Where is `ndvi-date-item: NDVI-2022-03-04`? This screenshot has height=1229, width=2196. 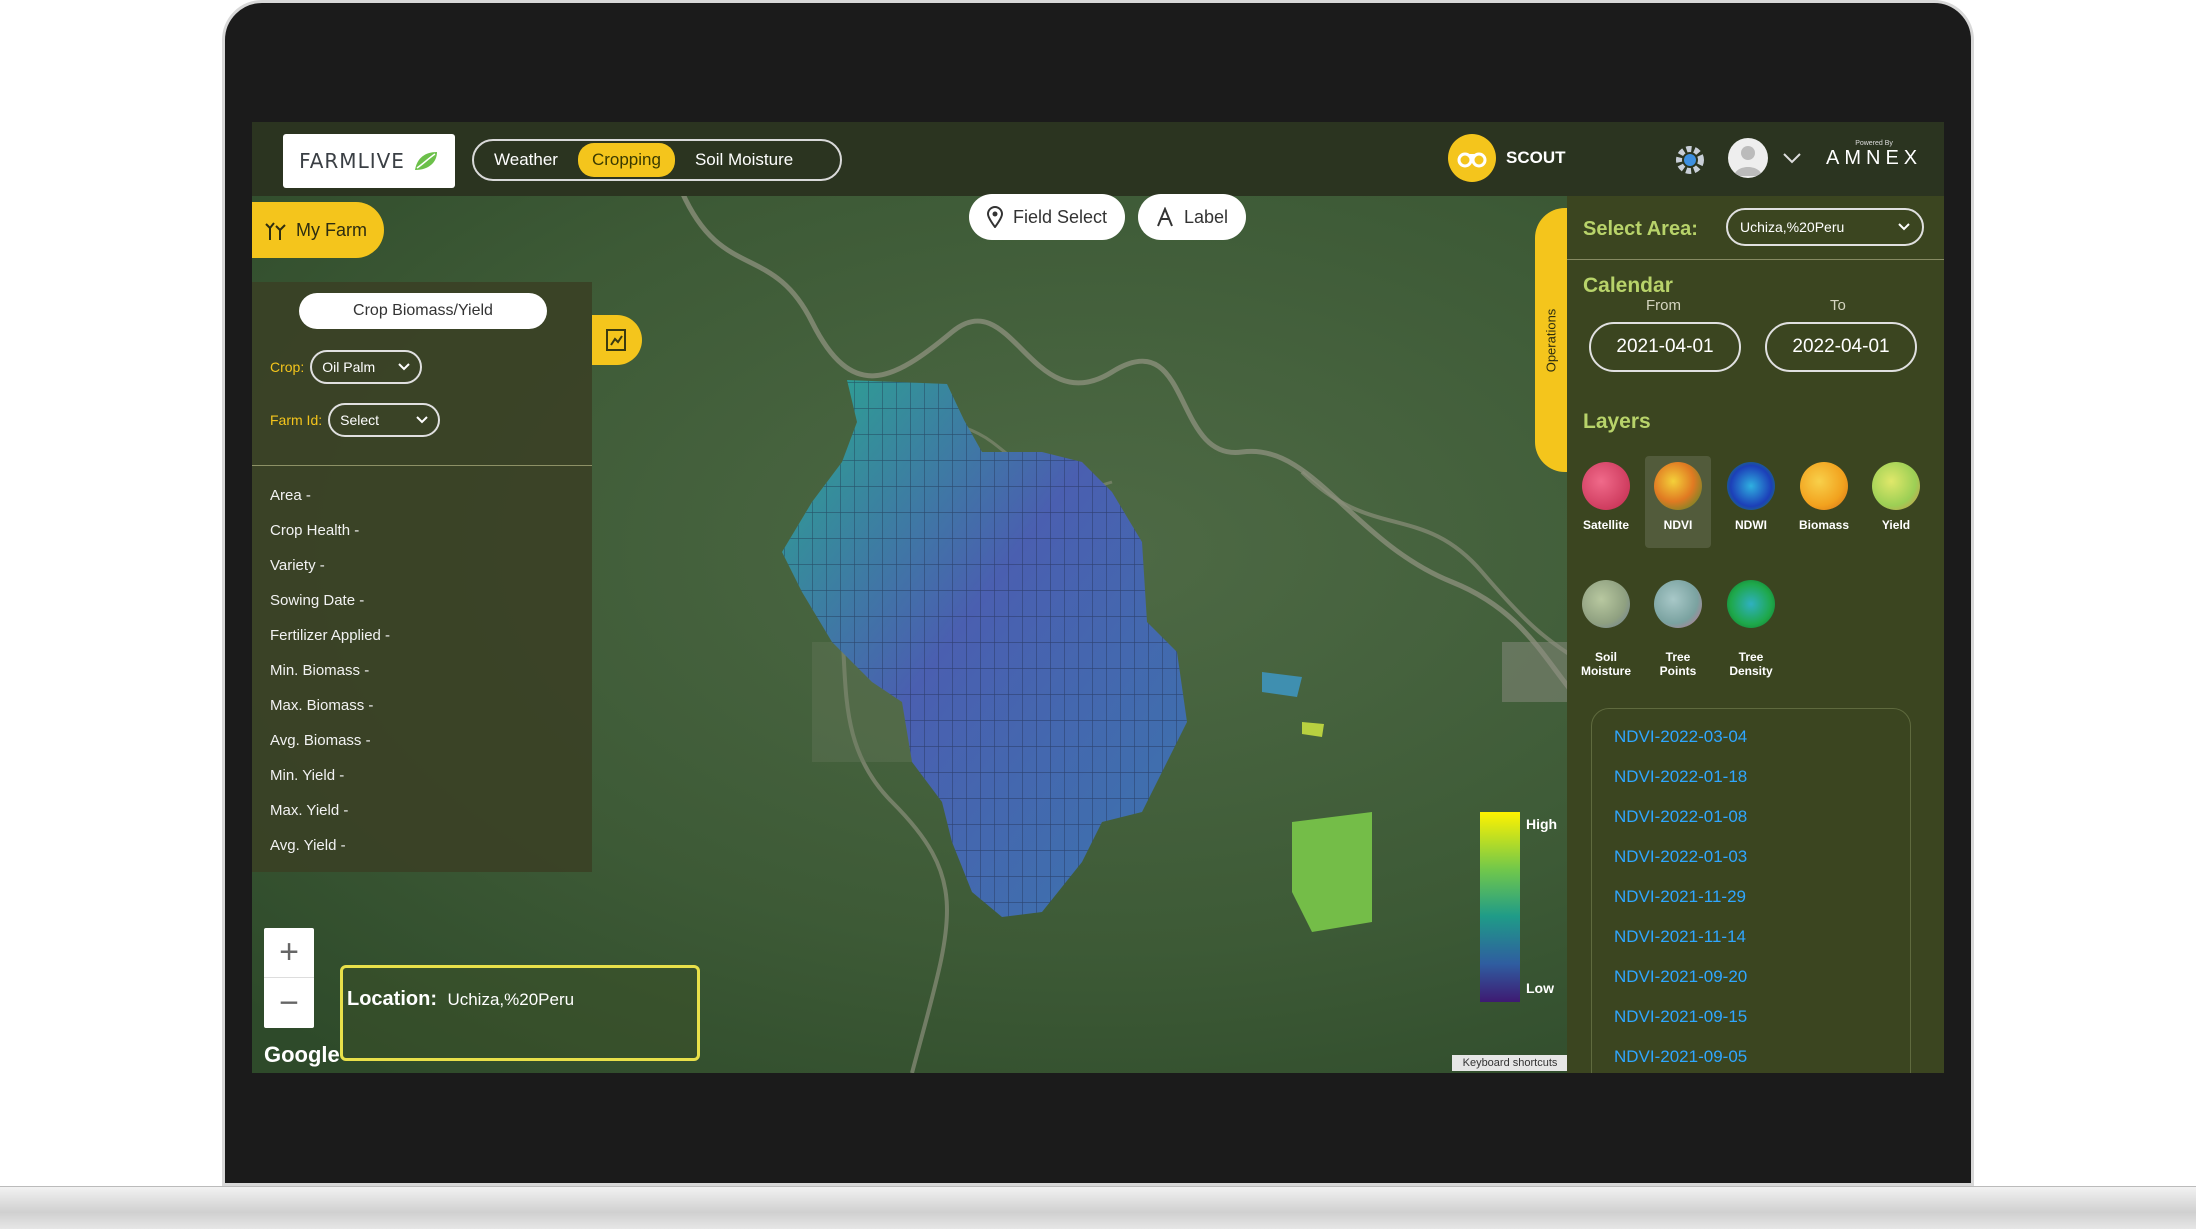
ndvi-date-item: NDVI-2022-03-04 is located at coordinates (1680, 737).